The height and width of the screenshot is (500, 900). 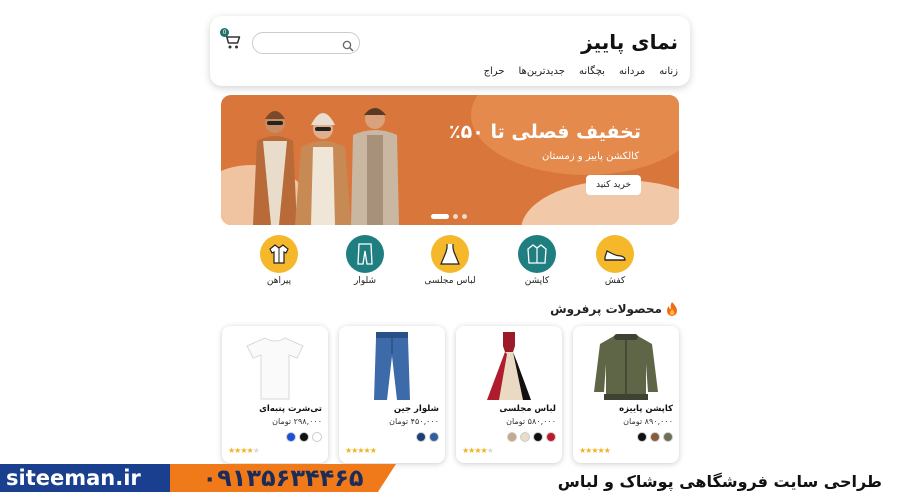 I want to click on brand-logo: نمای پاییز, so click(x=629, y=42).